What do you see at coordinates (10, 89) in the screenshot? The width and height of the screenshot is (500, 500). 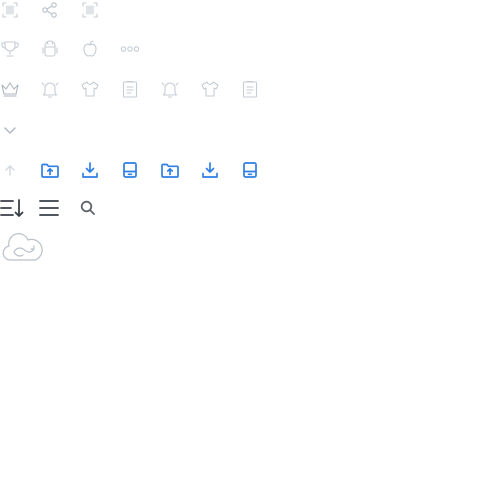 I see `crown-icon` at bounding box center [10, 89].